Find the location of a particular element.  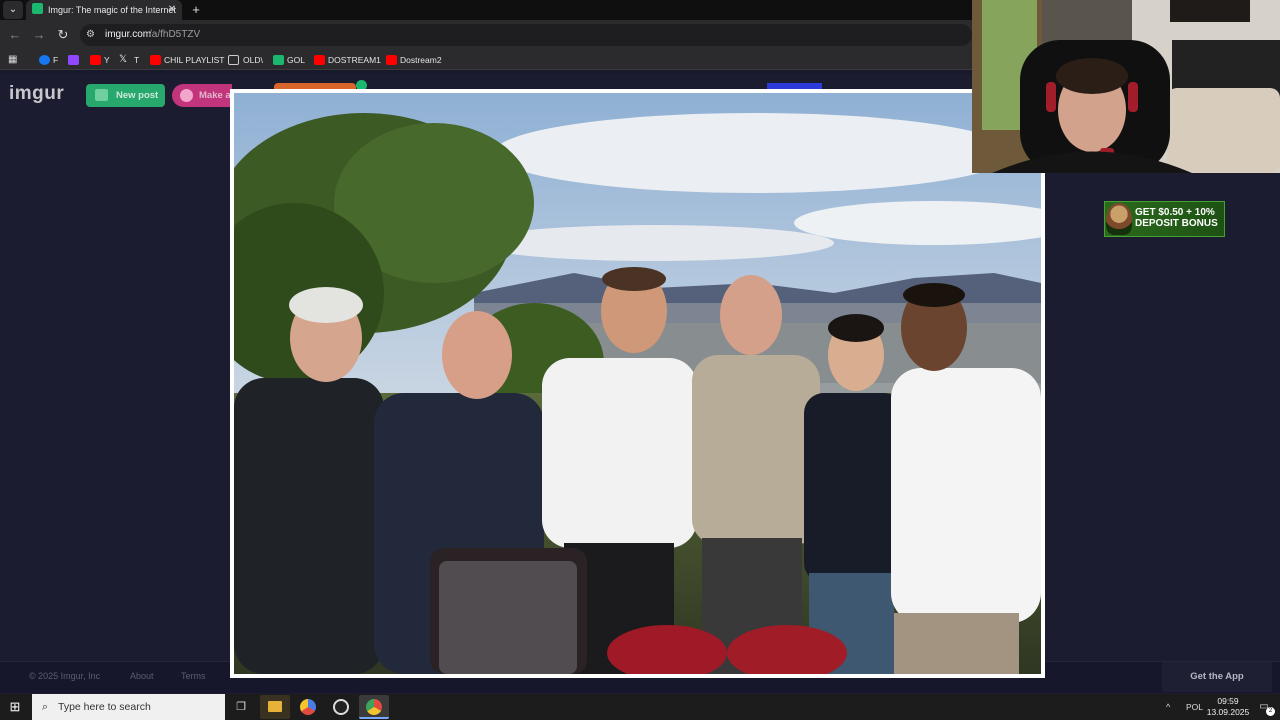

get-the-app-button: Get the App is located at coordinates (1217, 677).